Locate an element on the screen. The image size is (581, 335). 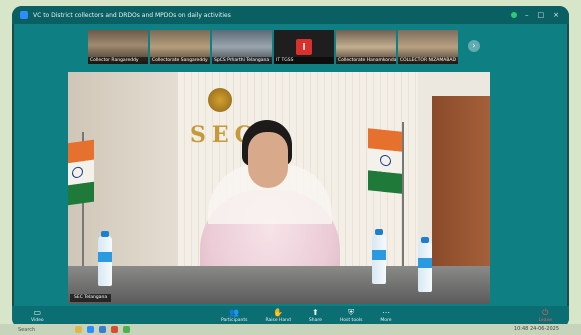
video-button: ▭ Video is located at coordinates (37, 315).